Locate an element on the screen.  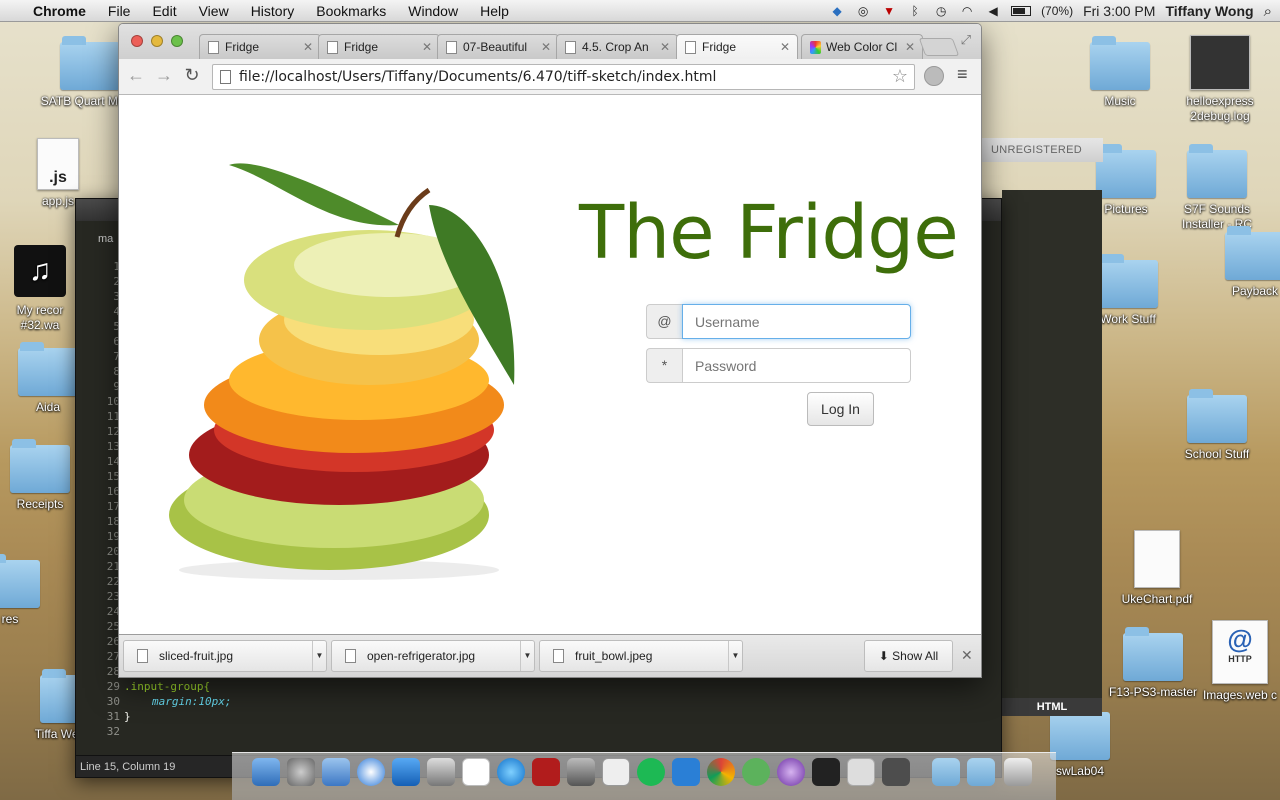
menu-app-name: Chrome is located at coordinates (59, 11).